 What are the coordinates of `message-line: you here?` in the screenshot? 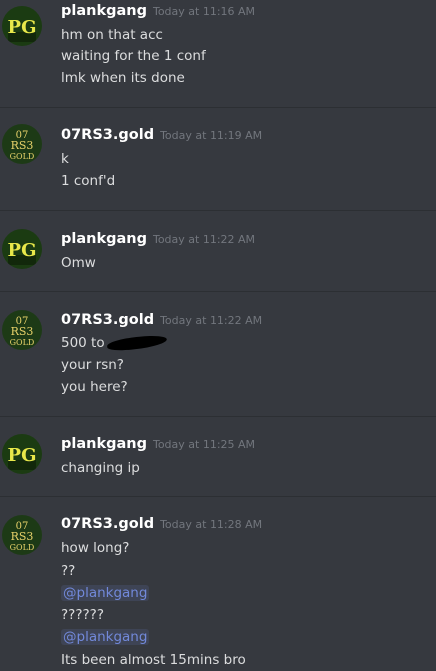 It's located at (94, 387).